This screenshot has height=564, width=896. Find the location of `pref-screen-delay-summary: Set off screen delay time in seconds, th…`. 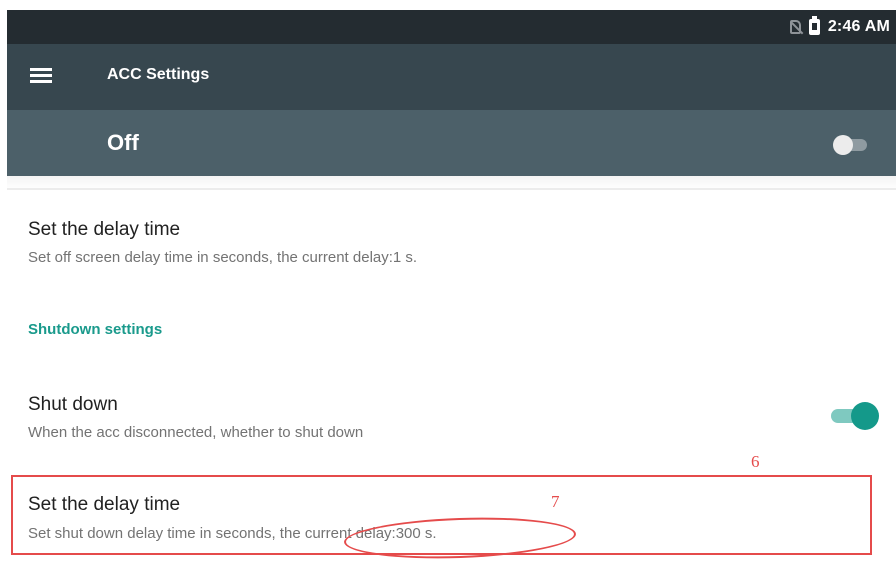

pref-screen-delay-summary: Set off screen delay time in seconds, th… is located at coordinates (223, 257).